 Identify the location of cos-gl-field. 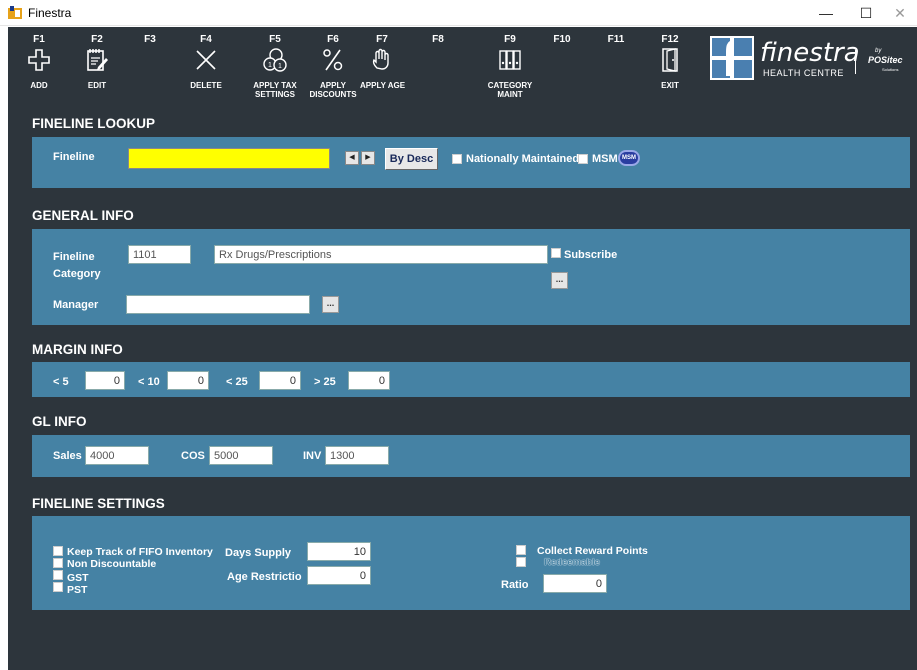
(241, 455).